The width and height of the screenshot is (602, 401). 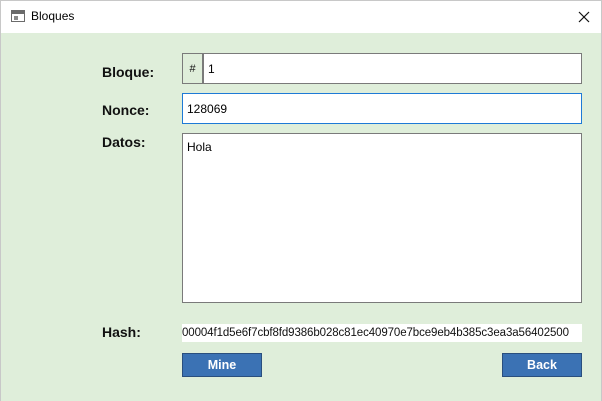 What do you see at coordinates (128, 72) in the screenshot?
I see `bloque-label: Bloque:` at bounding box center [128, 72].